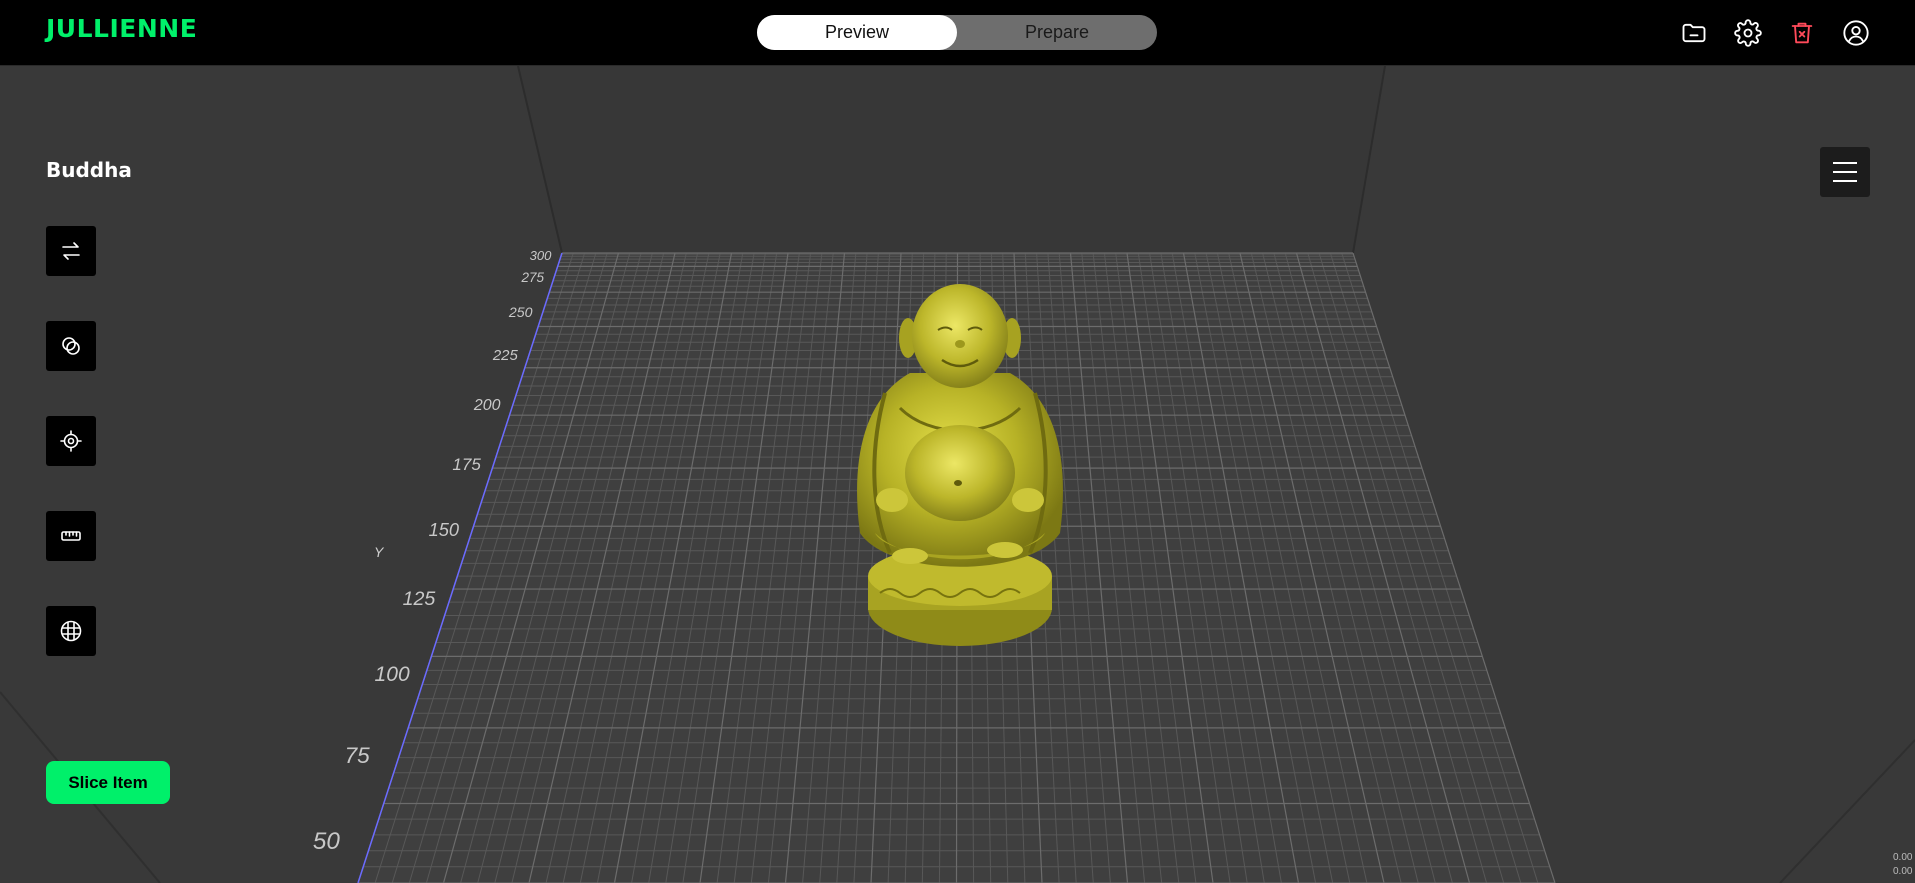 This screenshot has height=883, width=1915. I want to click on menu-button, so click(1845, 172).